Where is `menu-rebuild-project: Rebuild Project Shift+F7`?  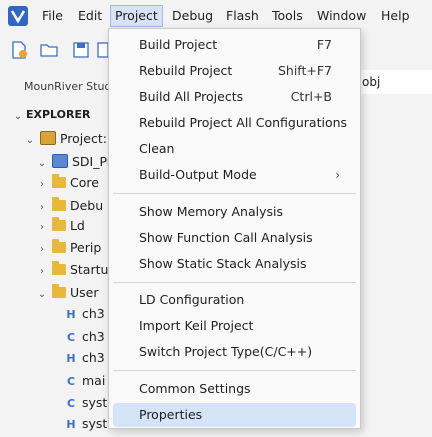 menu-rebuild-project: Rebuild Project Shift+F7 is located at coordinates (234, 71).